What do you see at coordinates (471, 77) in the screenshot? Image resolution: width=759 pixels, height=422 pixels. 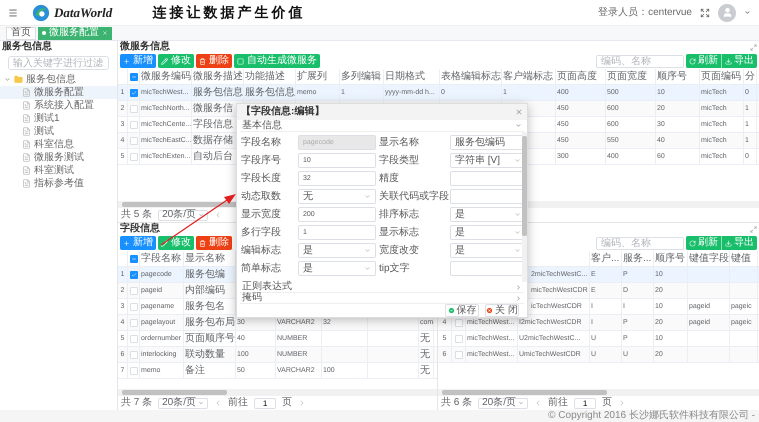 I see `column-header: 表格编辑标志` at bounding box center [471, 77].